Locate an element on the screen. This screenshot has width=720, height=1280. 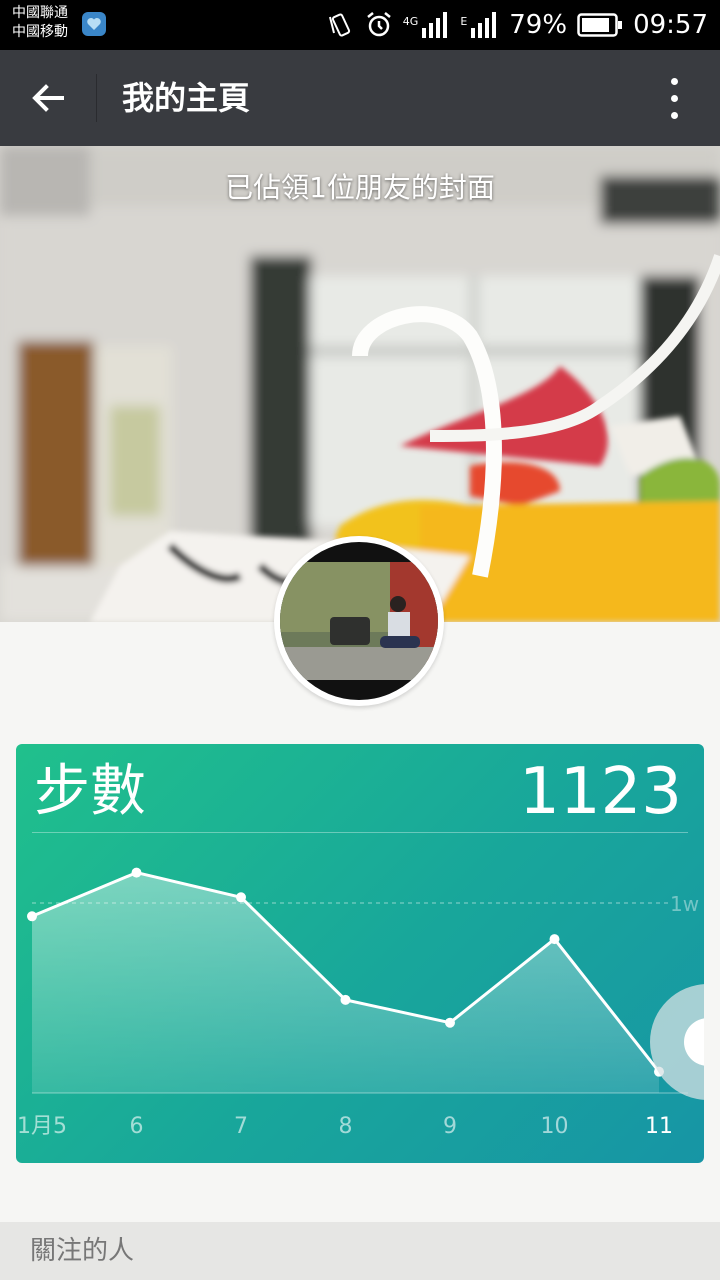
clock: 09:57 is located at coordinates (670, 25).